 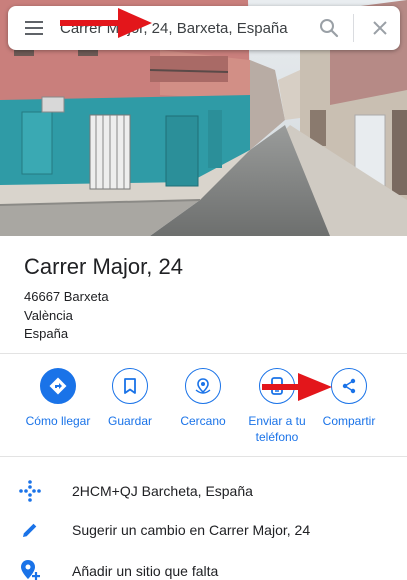 What do you see at coordinates (185, 28) in the screenshot?
I see `search-input: Carrer Major, 24, Barxeta, España` at bounding box center [185, 28].